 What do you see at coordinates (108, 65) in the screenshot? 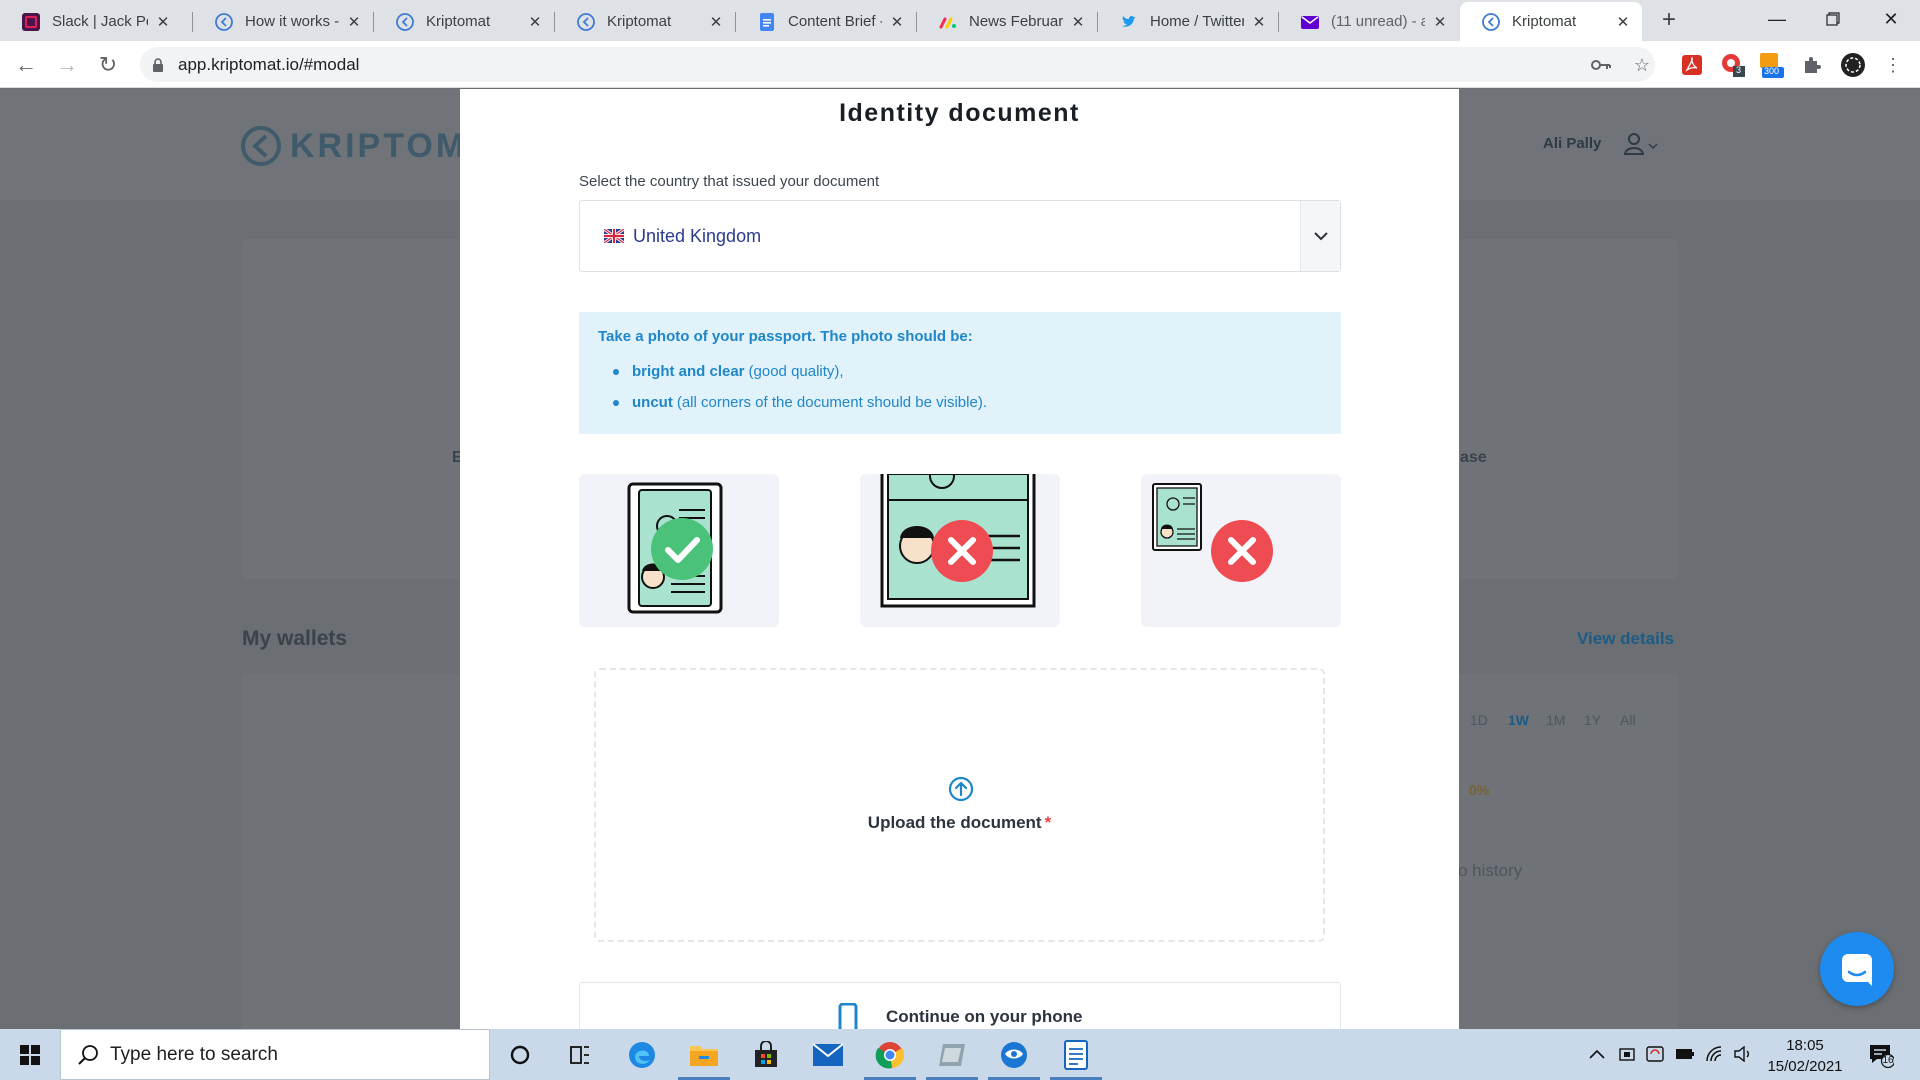
I see `reload-icon: ↻` at bounding box center [108, 65].